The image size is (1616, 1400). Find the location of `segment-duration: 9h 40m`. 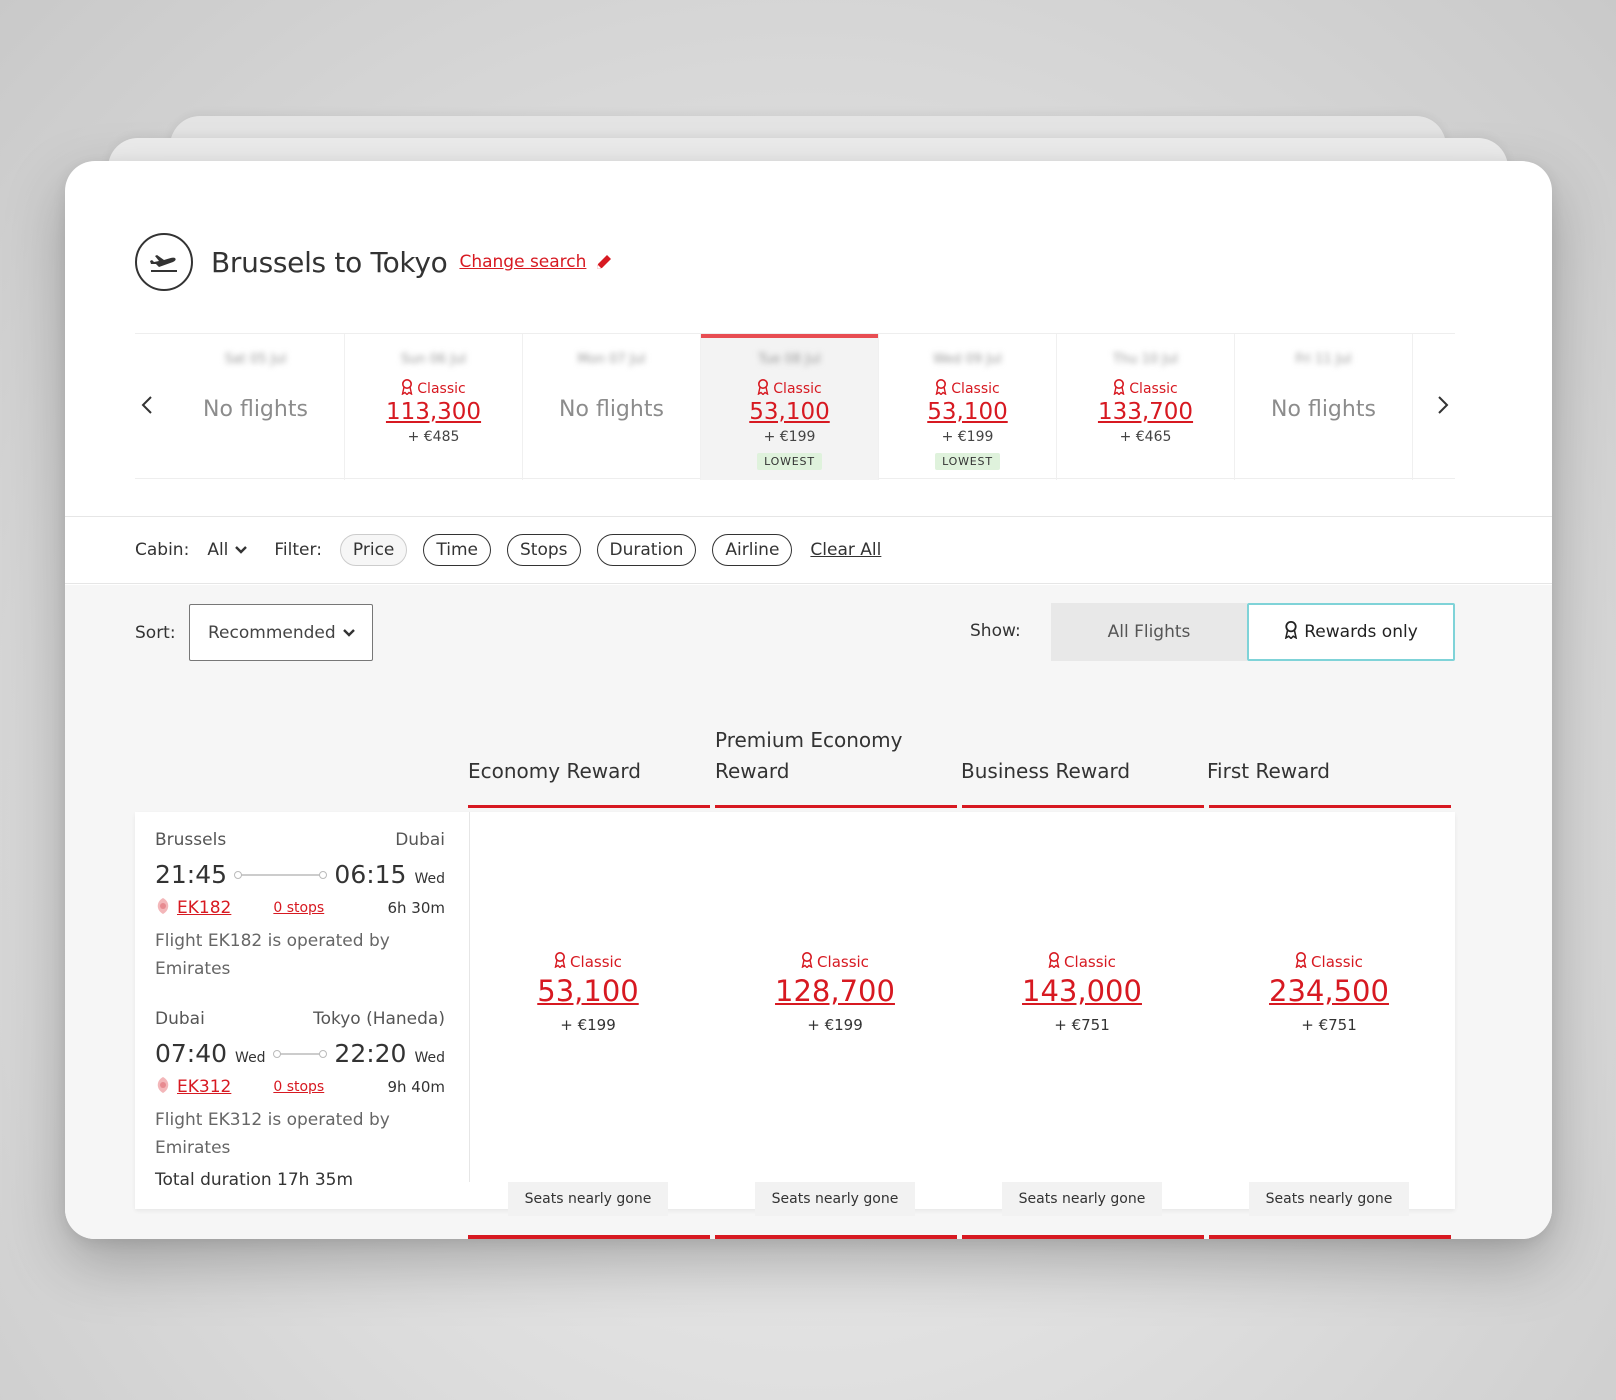

segment-duration: 9h 40m is located at coordinates (416, 1087).